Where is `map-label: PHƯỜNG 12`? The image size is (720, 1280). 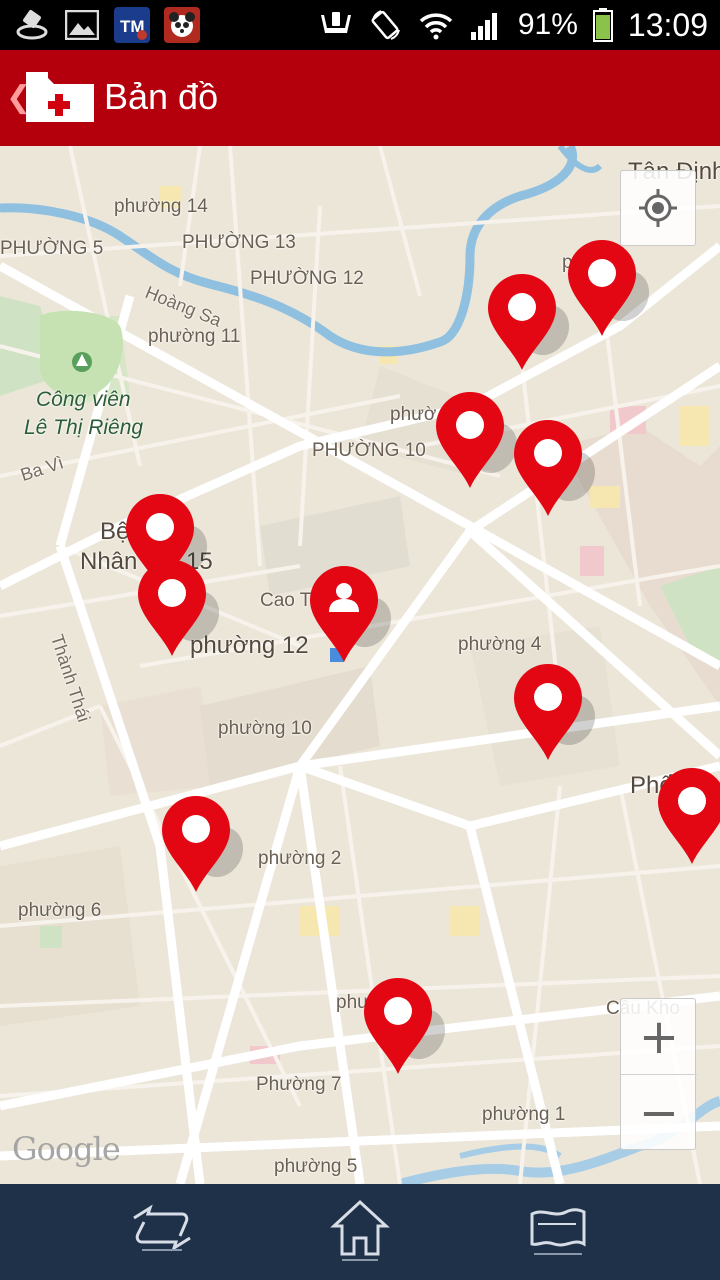
map-label: PHƯỜNG 12 is located at coordinates (307, 278).